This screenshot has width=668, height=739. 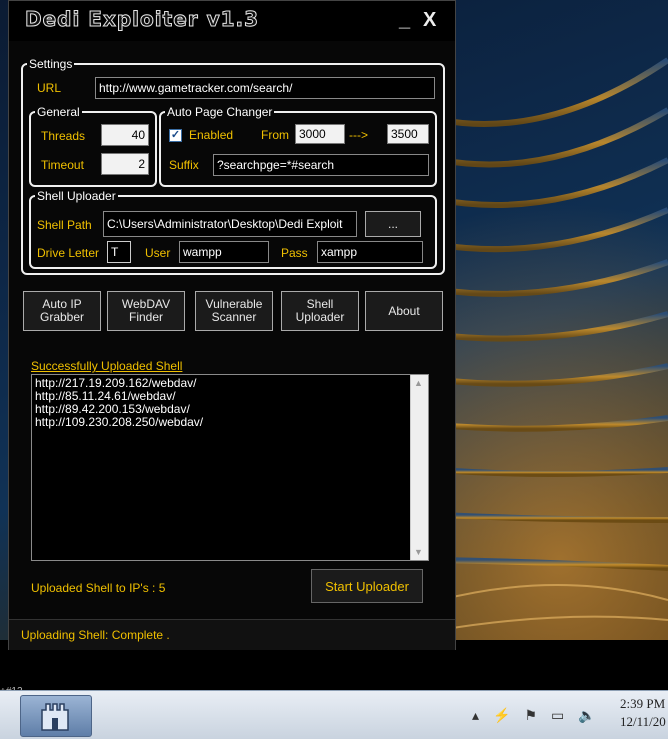 What do you see at coordinates (367, 586) in the screenshot?
I see `start-uploader-button: Start Uploader` at bounding box center [367, 586].